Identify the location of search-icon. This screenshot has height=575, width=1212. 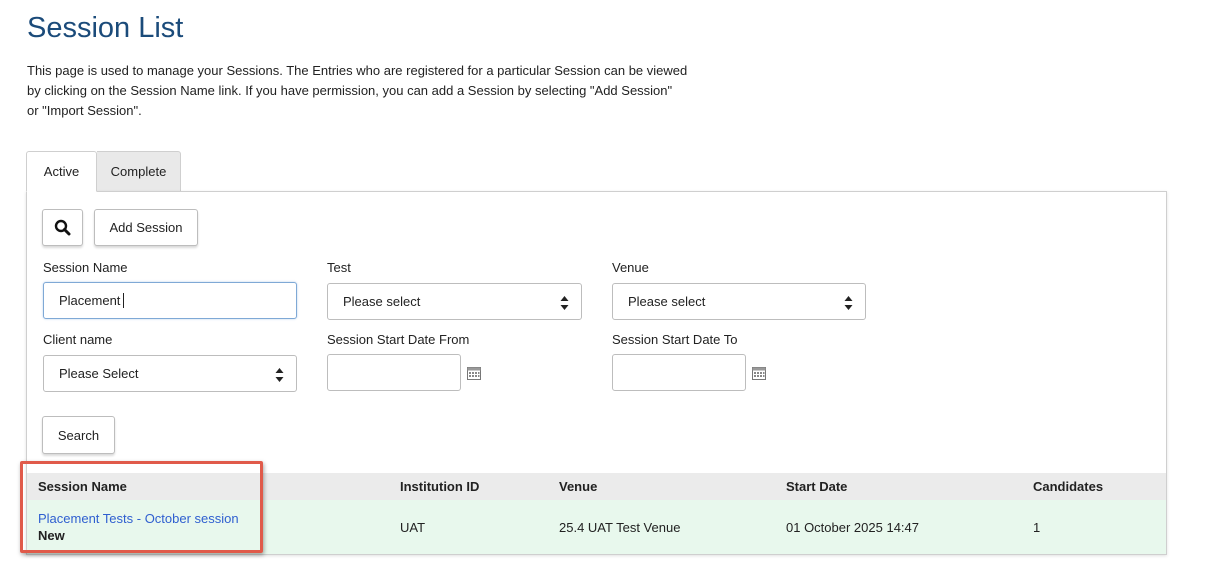
(62, 227).